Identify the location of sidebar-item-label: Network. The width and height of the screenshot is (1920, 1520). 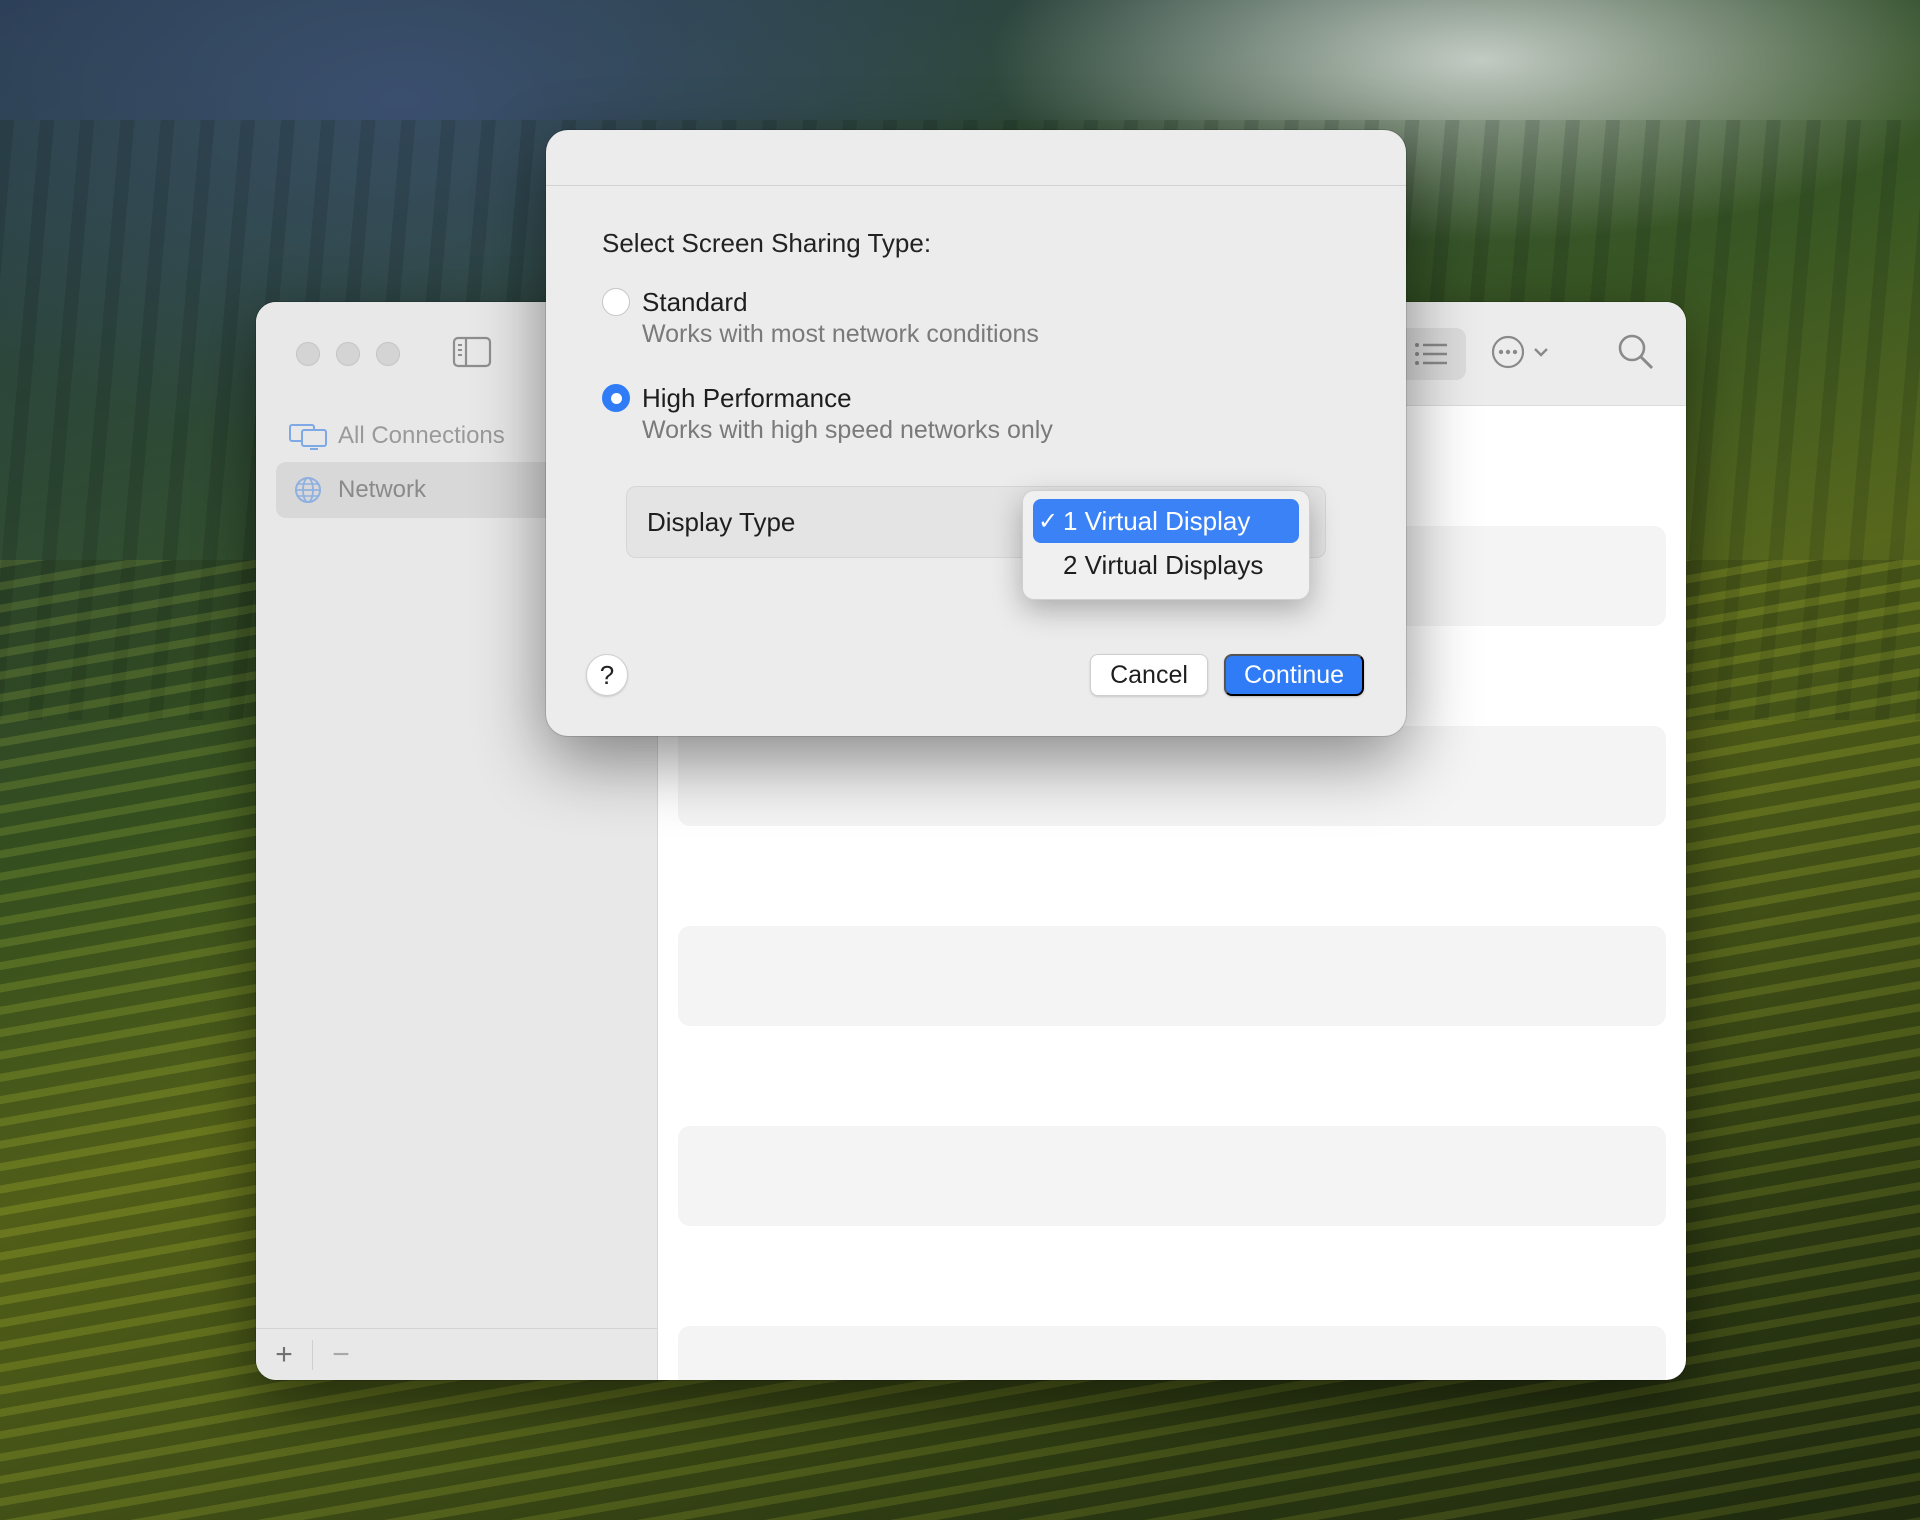
(382, 489).